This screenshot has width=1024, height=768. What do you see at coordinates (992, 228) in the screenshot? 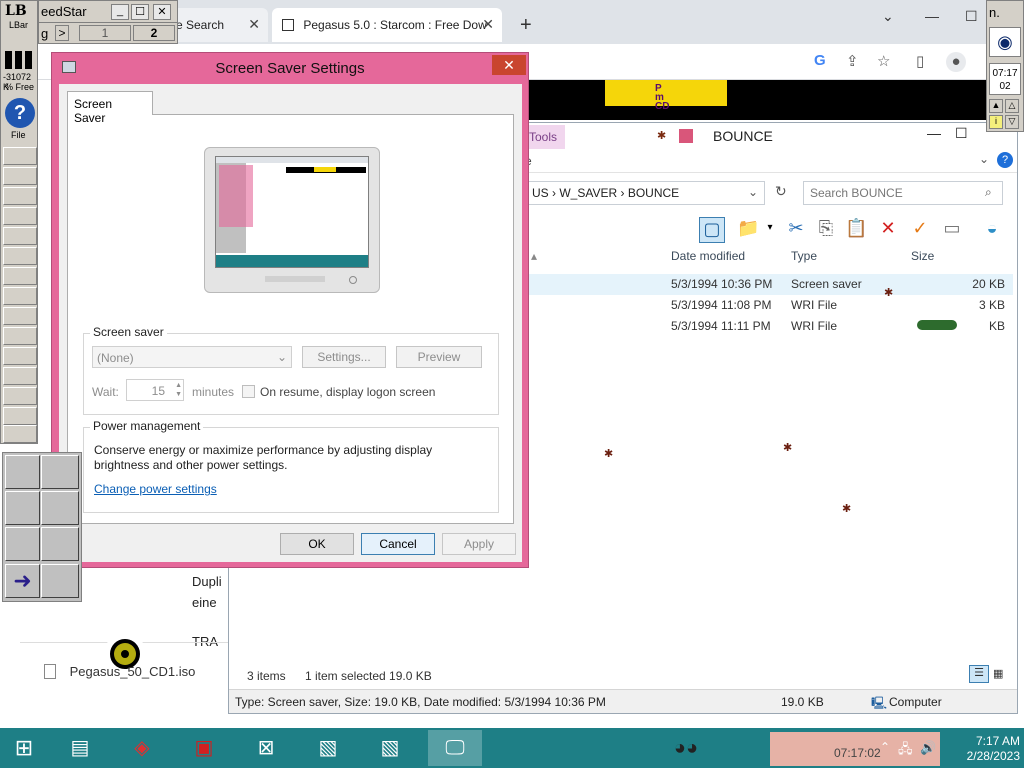
I see `shell-icon: ◒` at bounding box center [992, 228].